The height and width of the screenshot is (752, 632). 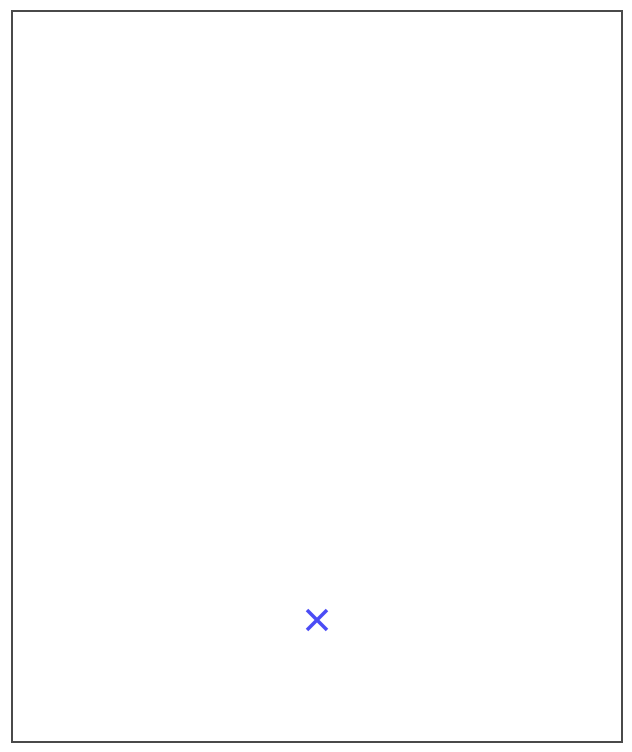 I want to click on close-button, so click(x=317, y=620).